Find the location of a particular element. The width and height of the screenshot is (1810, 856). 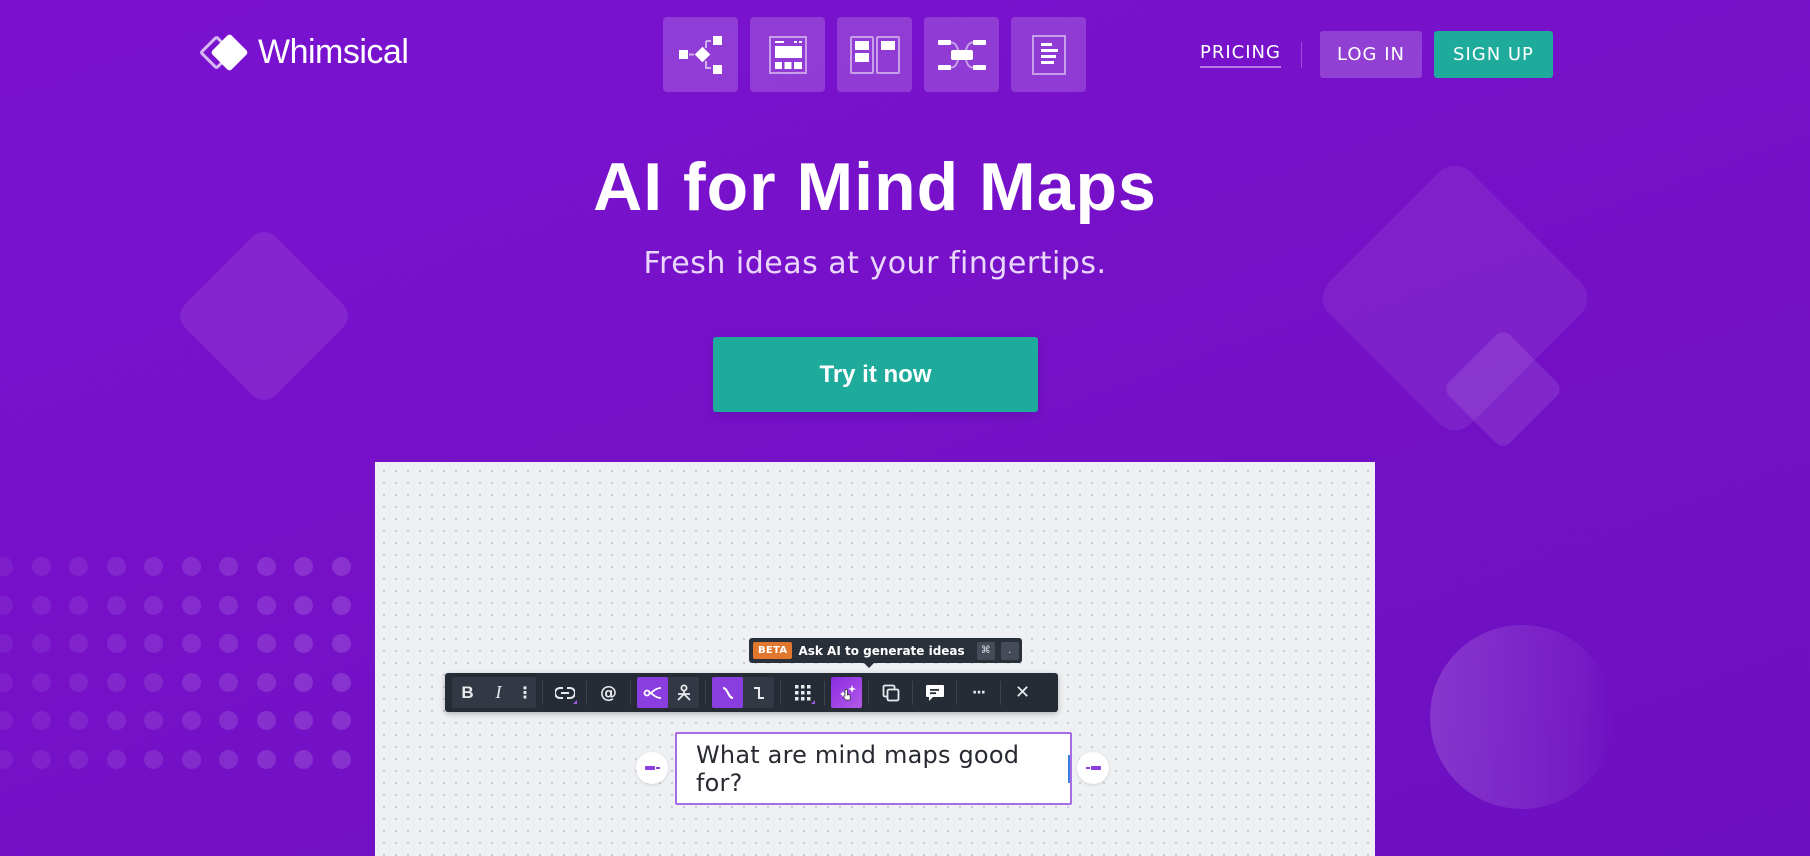

layout-tree-button is located at coordinates (683, 692).